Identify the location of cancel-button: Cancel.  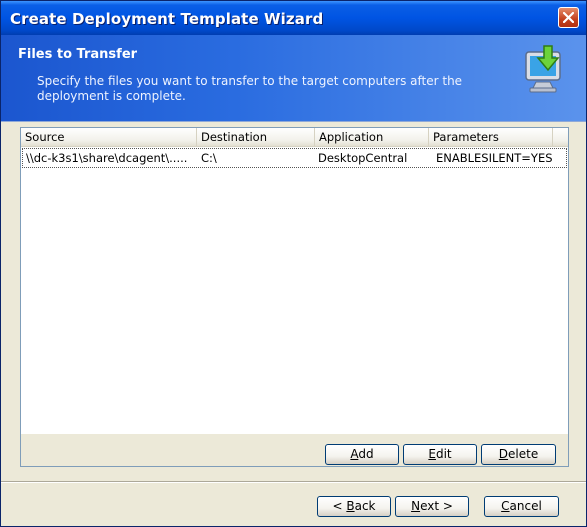
(521, 506).